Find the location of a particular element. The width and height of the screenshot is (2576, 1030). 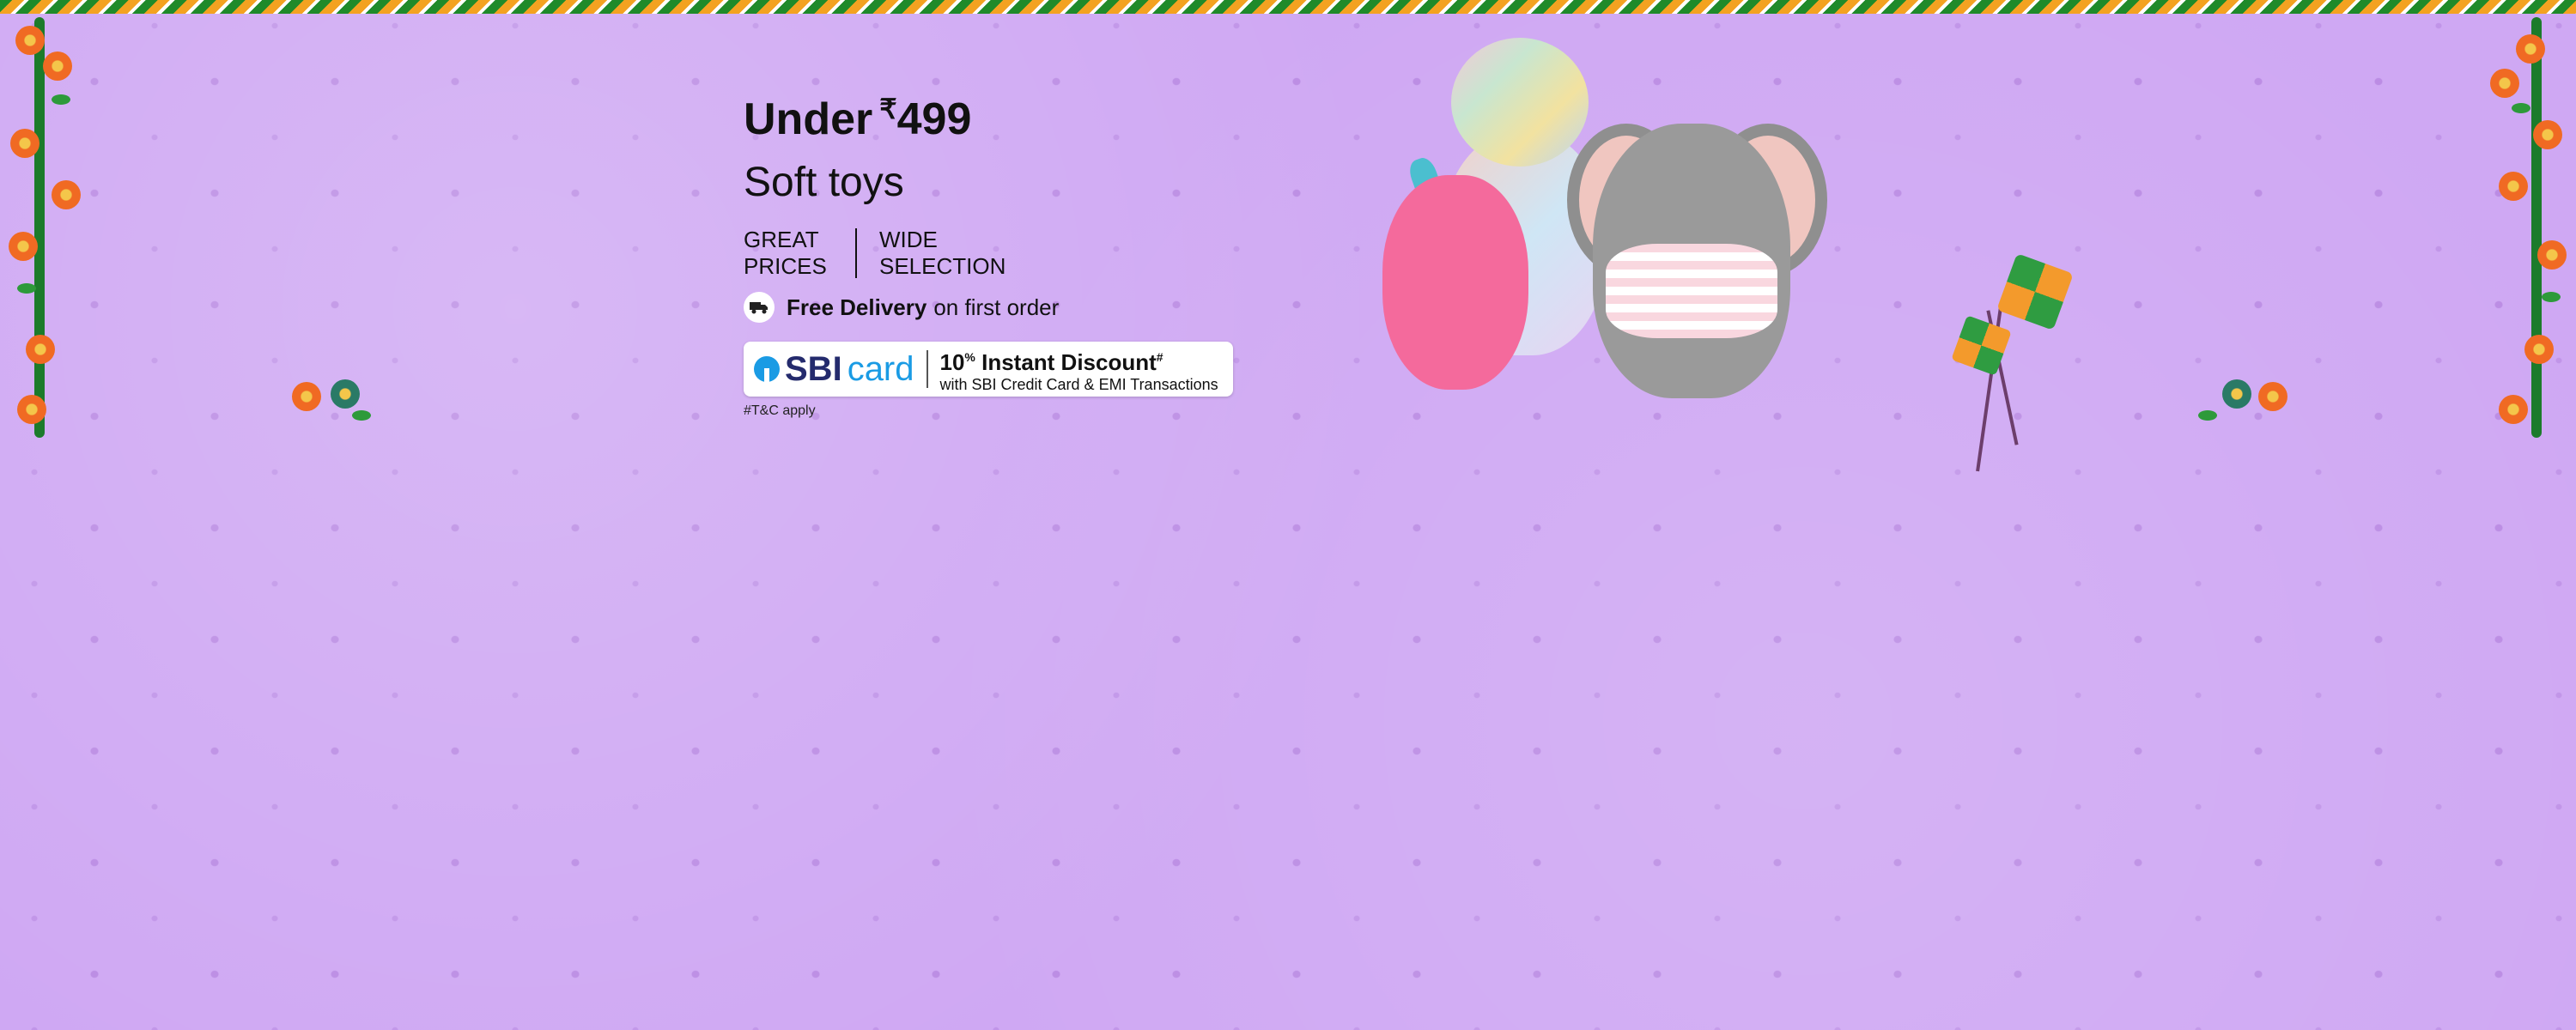

offer-percent-sign: % is located at coordinates (969, 357).